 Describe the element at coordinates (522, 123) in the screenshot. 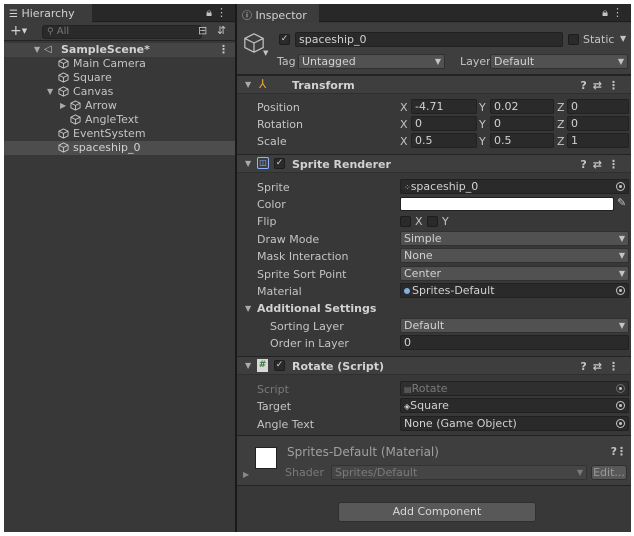

I see `rotation-y-field: 0` at that location.